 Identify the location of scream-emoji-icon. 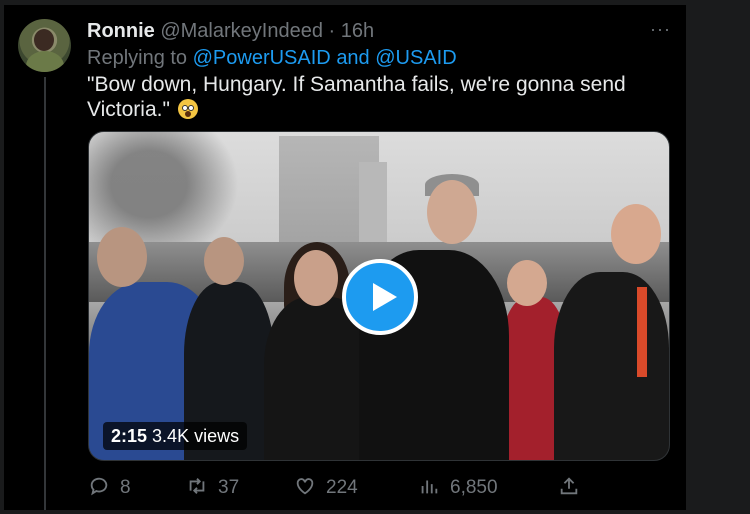
(187, 109).